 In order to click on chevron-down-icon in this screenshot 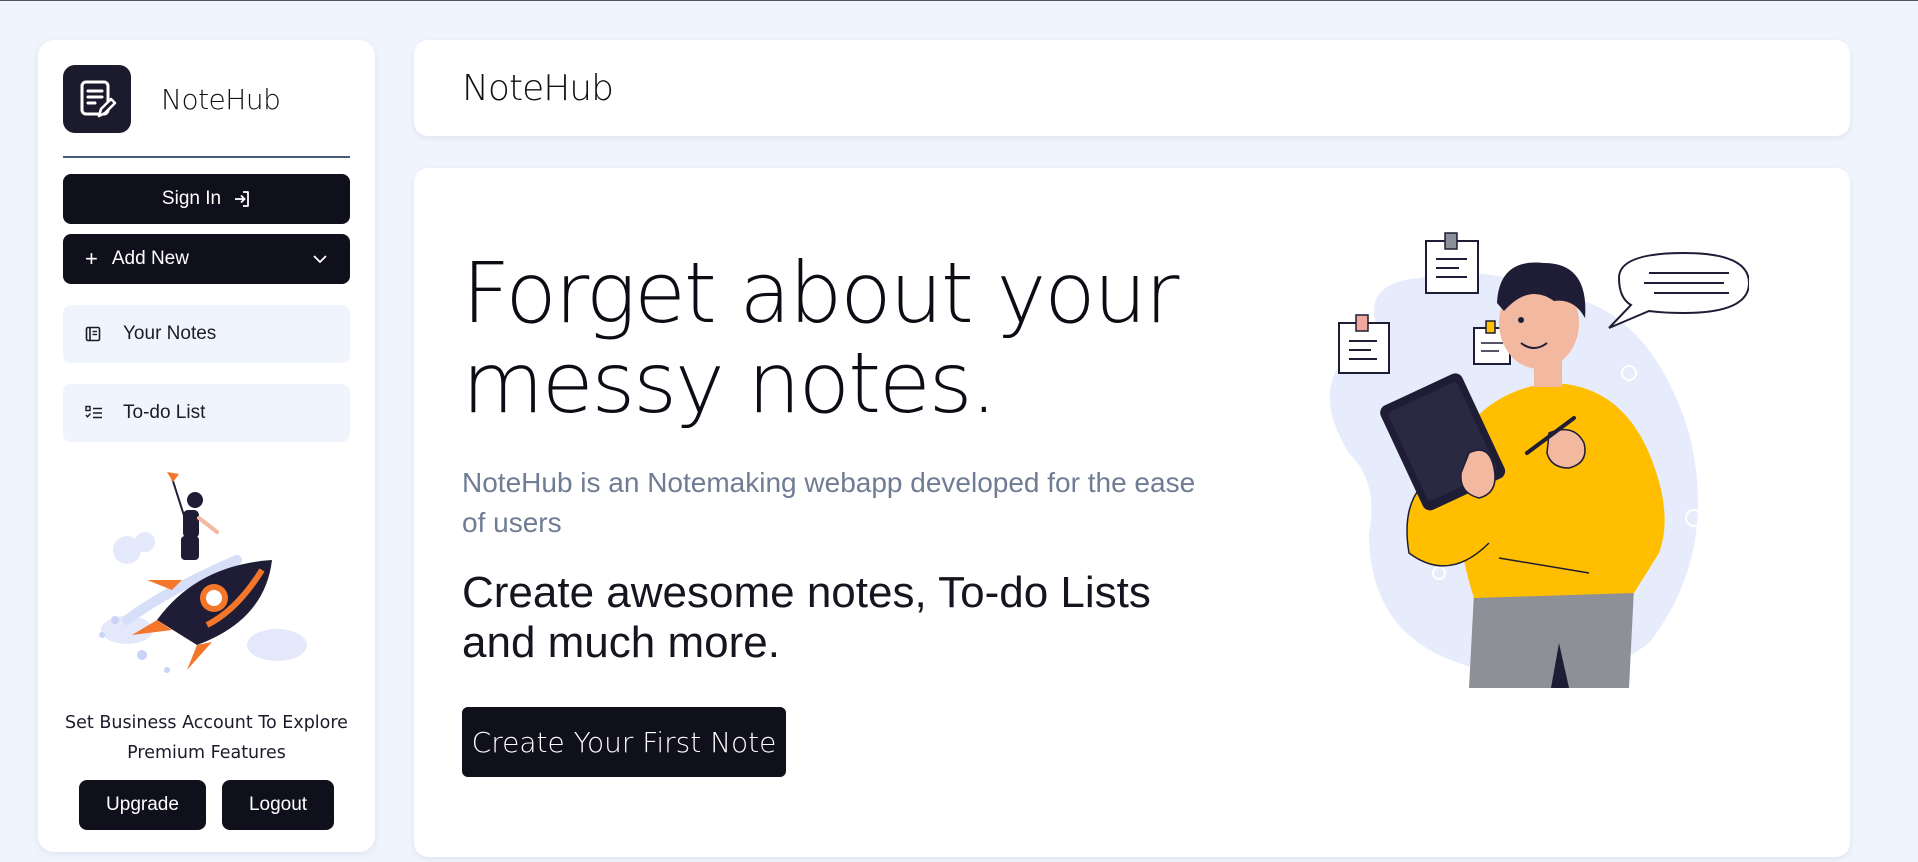, I will do `click(320, 259)`.